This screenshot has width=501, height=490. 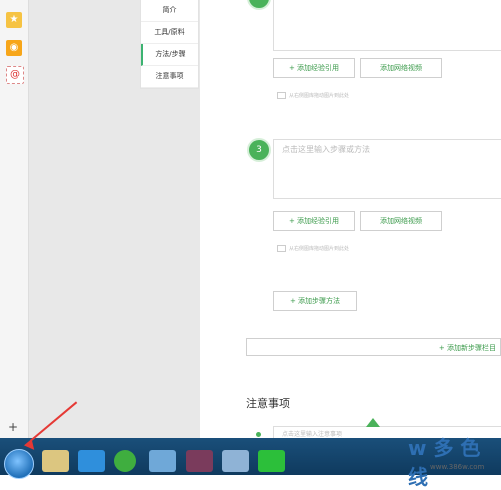 What do you see at coordinates (313, 95) in the screenshot?
I see `image-hint-step2: 从右侧图库拖动图片到此处` at bounding box center [313, 95].